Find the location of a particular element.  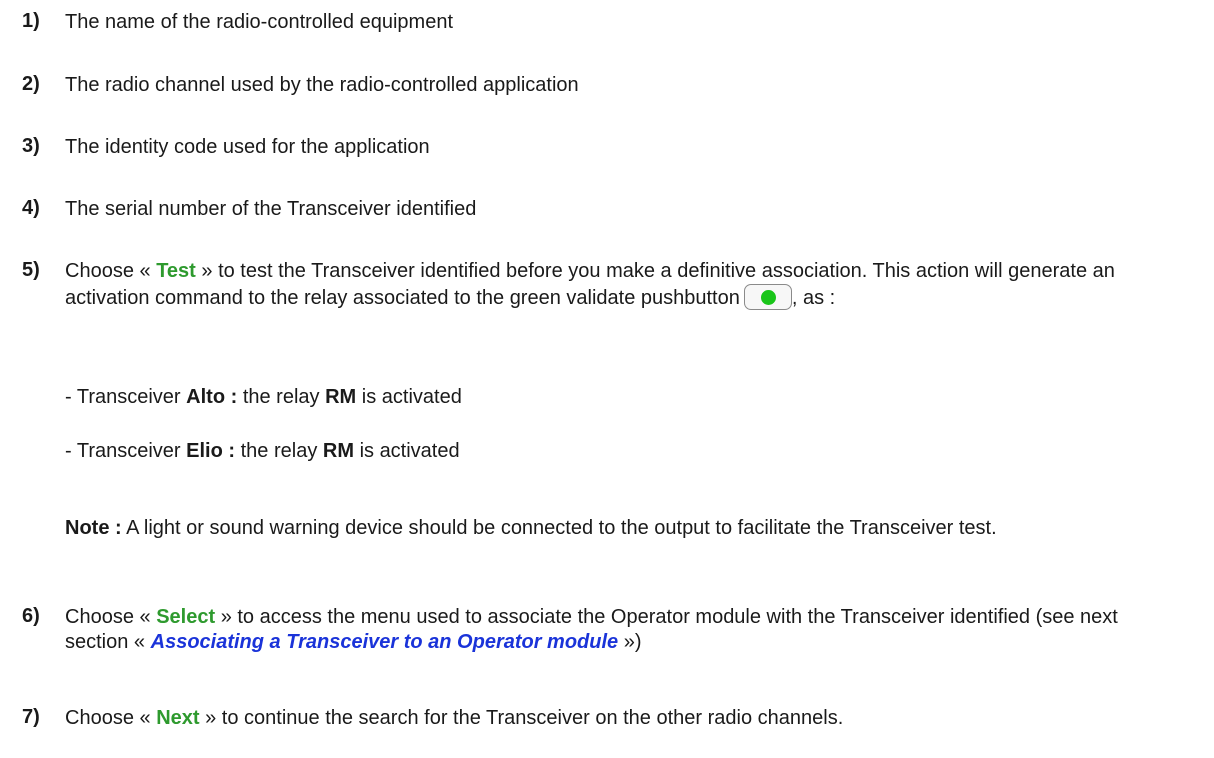

note-label: Note : is located at coordinates (93, 528).